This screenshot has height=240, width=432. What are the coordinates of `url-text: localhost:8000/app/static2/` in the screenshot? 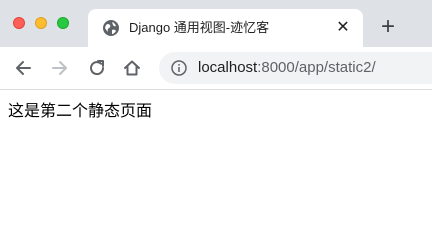 It's located at (287, 68).